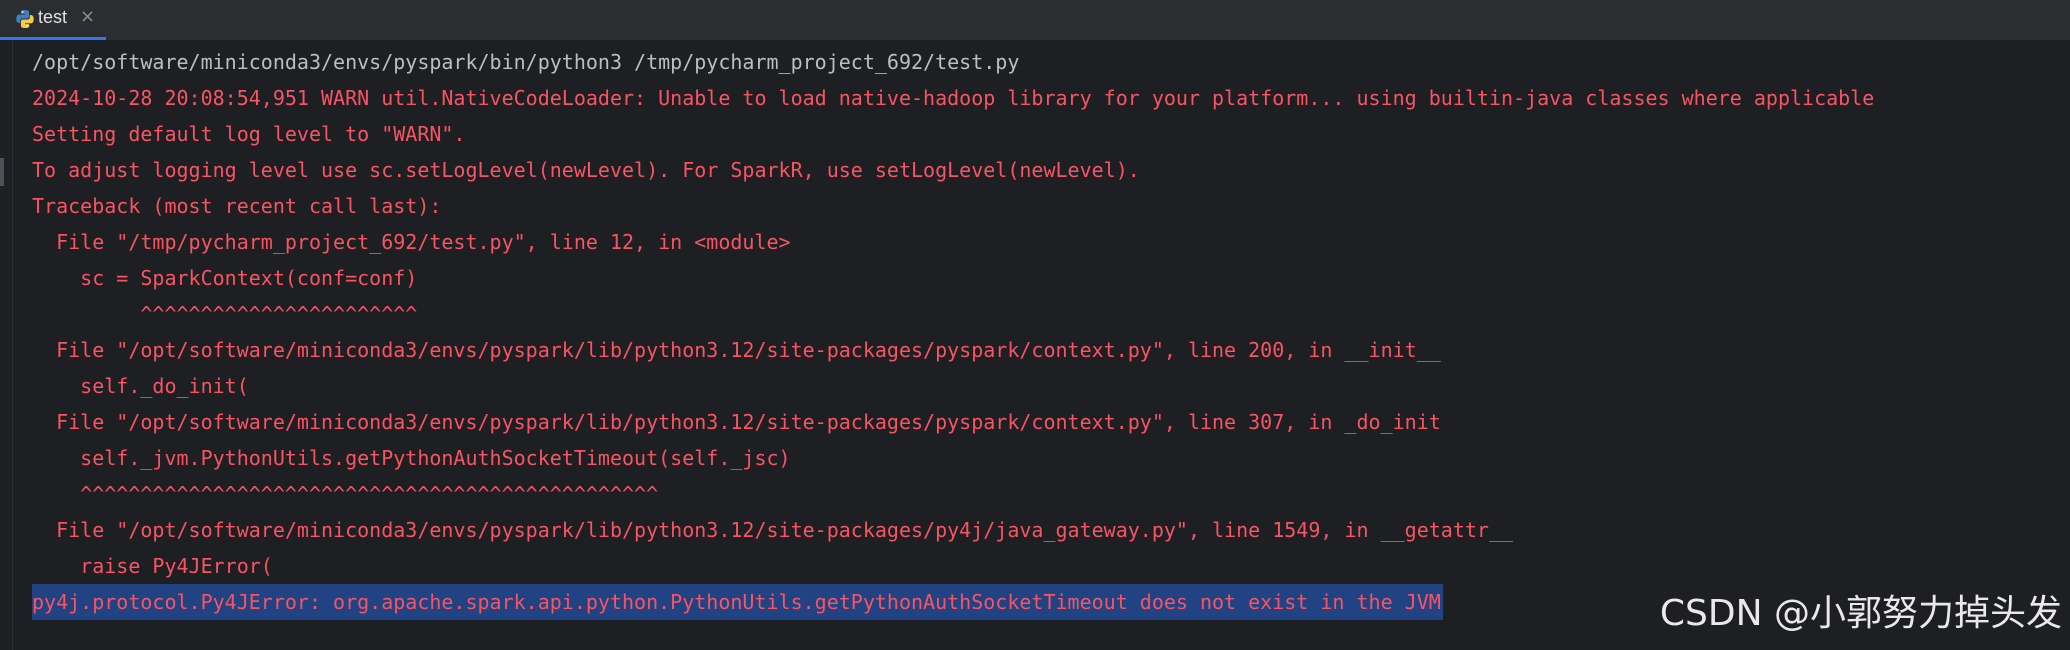 Image resolution: width=2070 pixels, height=650 pixels. What do you see at coordinates (53, 17) in the screenshot?
I see `tab-label: test` at bounding box center [53, 17].